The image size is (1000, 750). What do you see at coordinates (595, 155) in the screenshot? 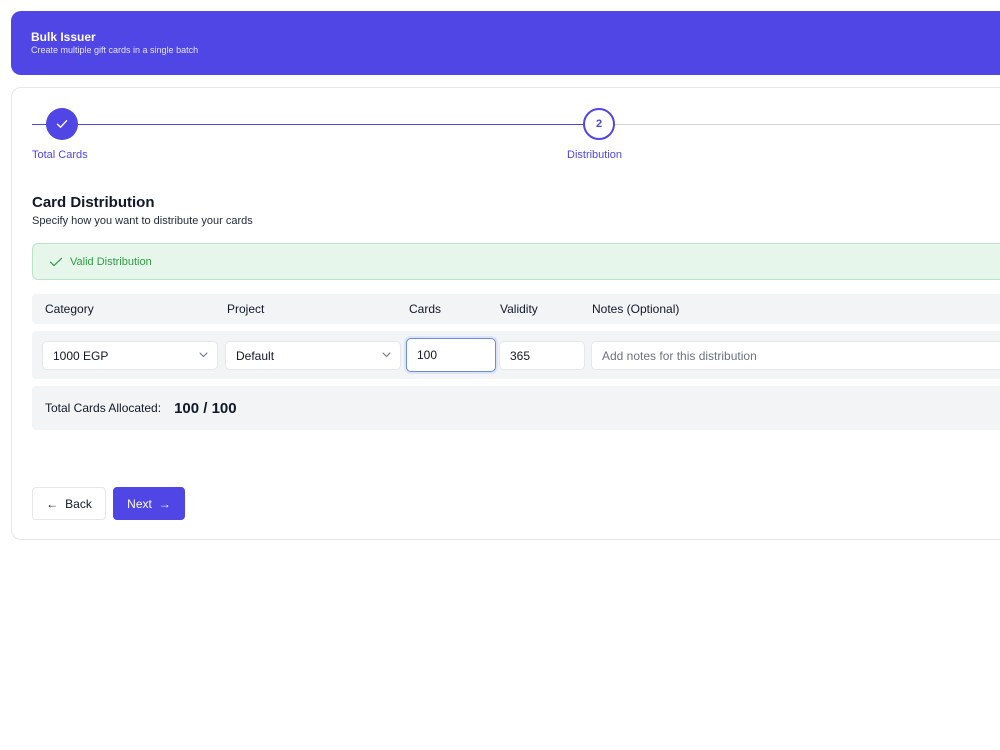
I see `step-label-distribution: Distribution` at bounding box center [595, 155].